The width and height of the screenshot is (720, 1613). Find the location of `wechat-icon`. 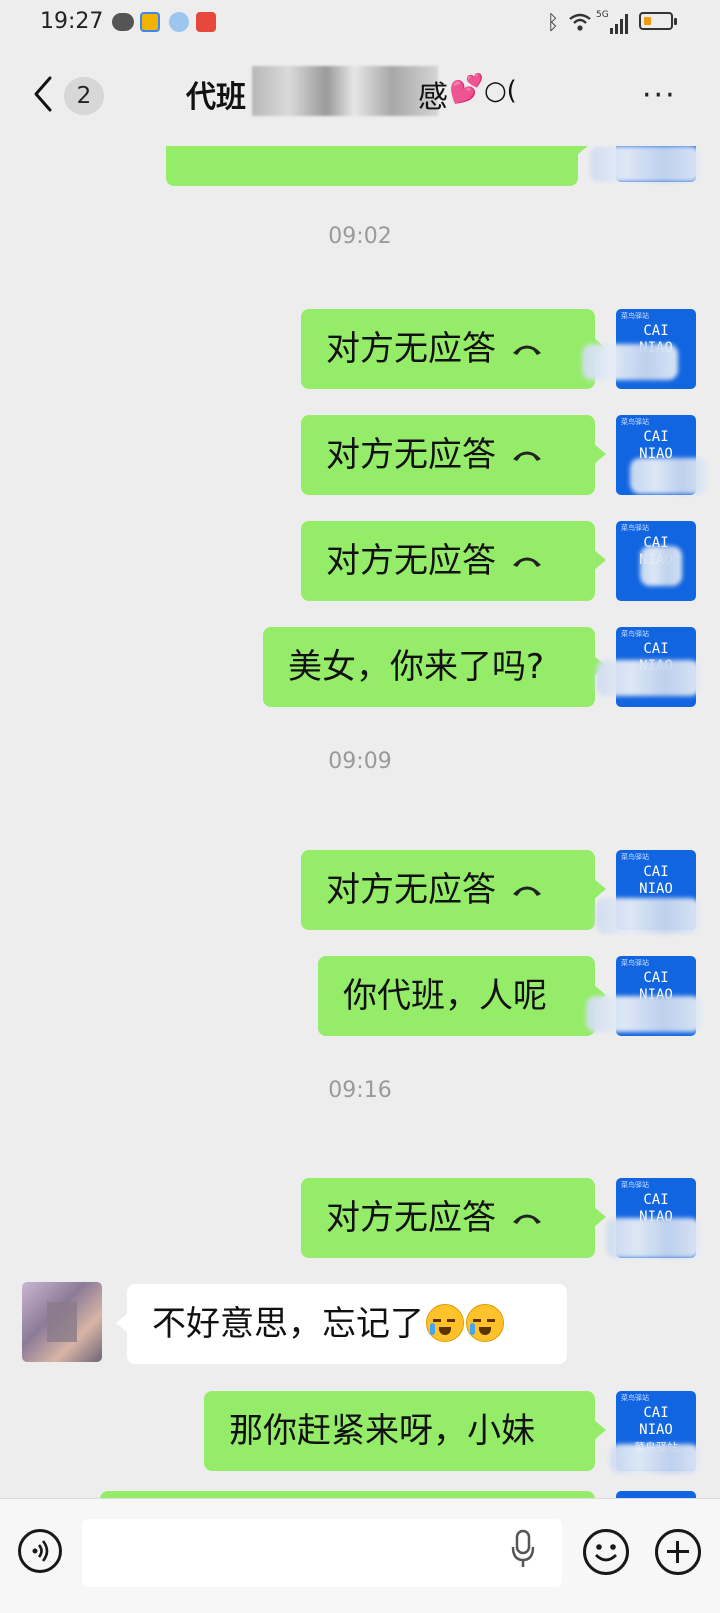

wechat-icon is located at coordinates (123, 22).